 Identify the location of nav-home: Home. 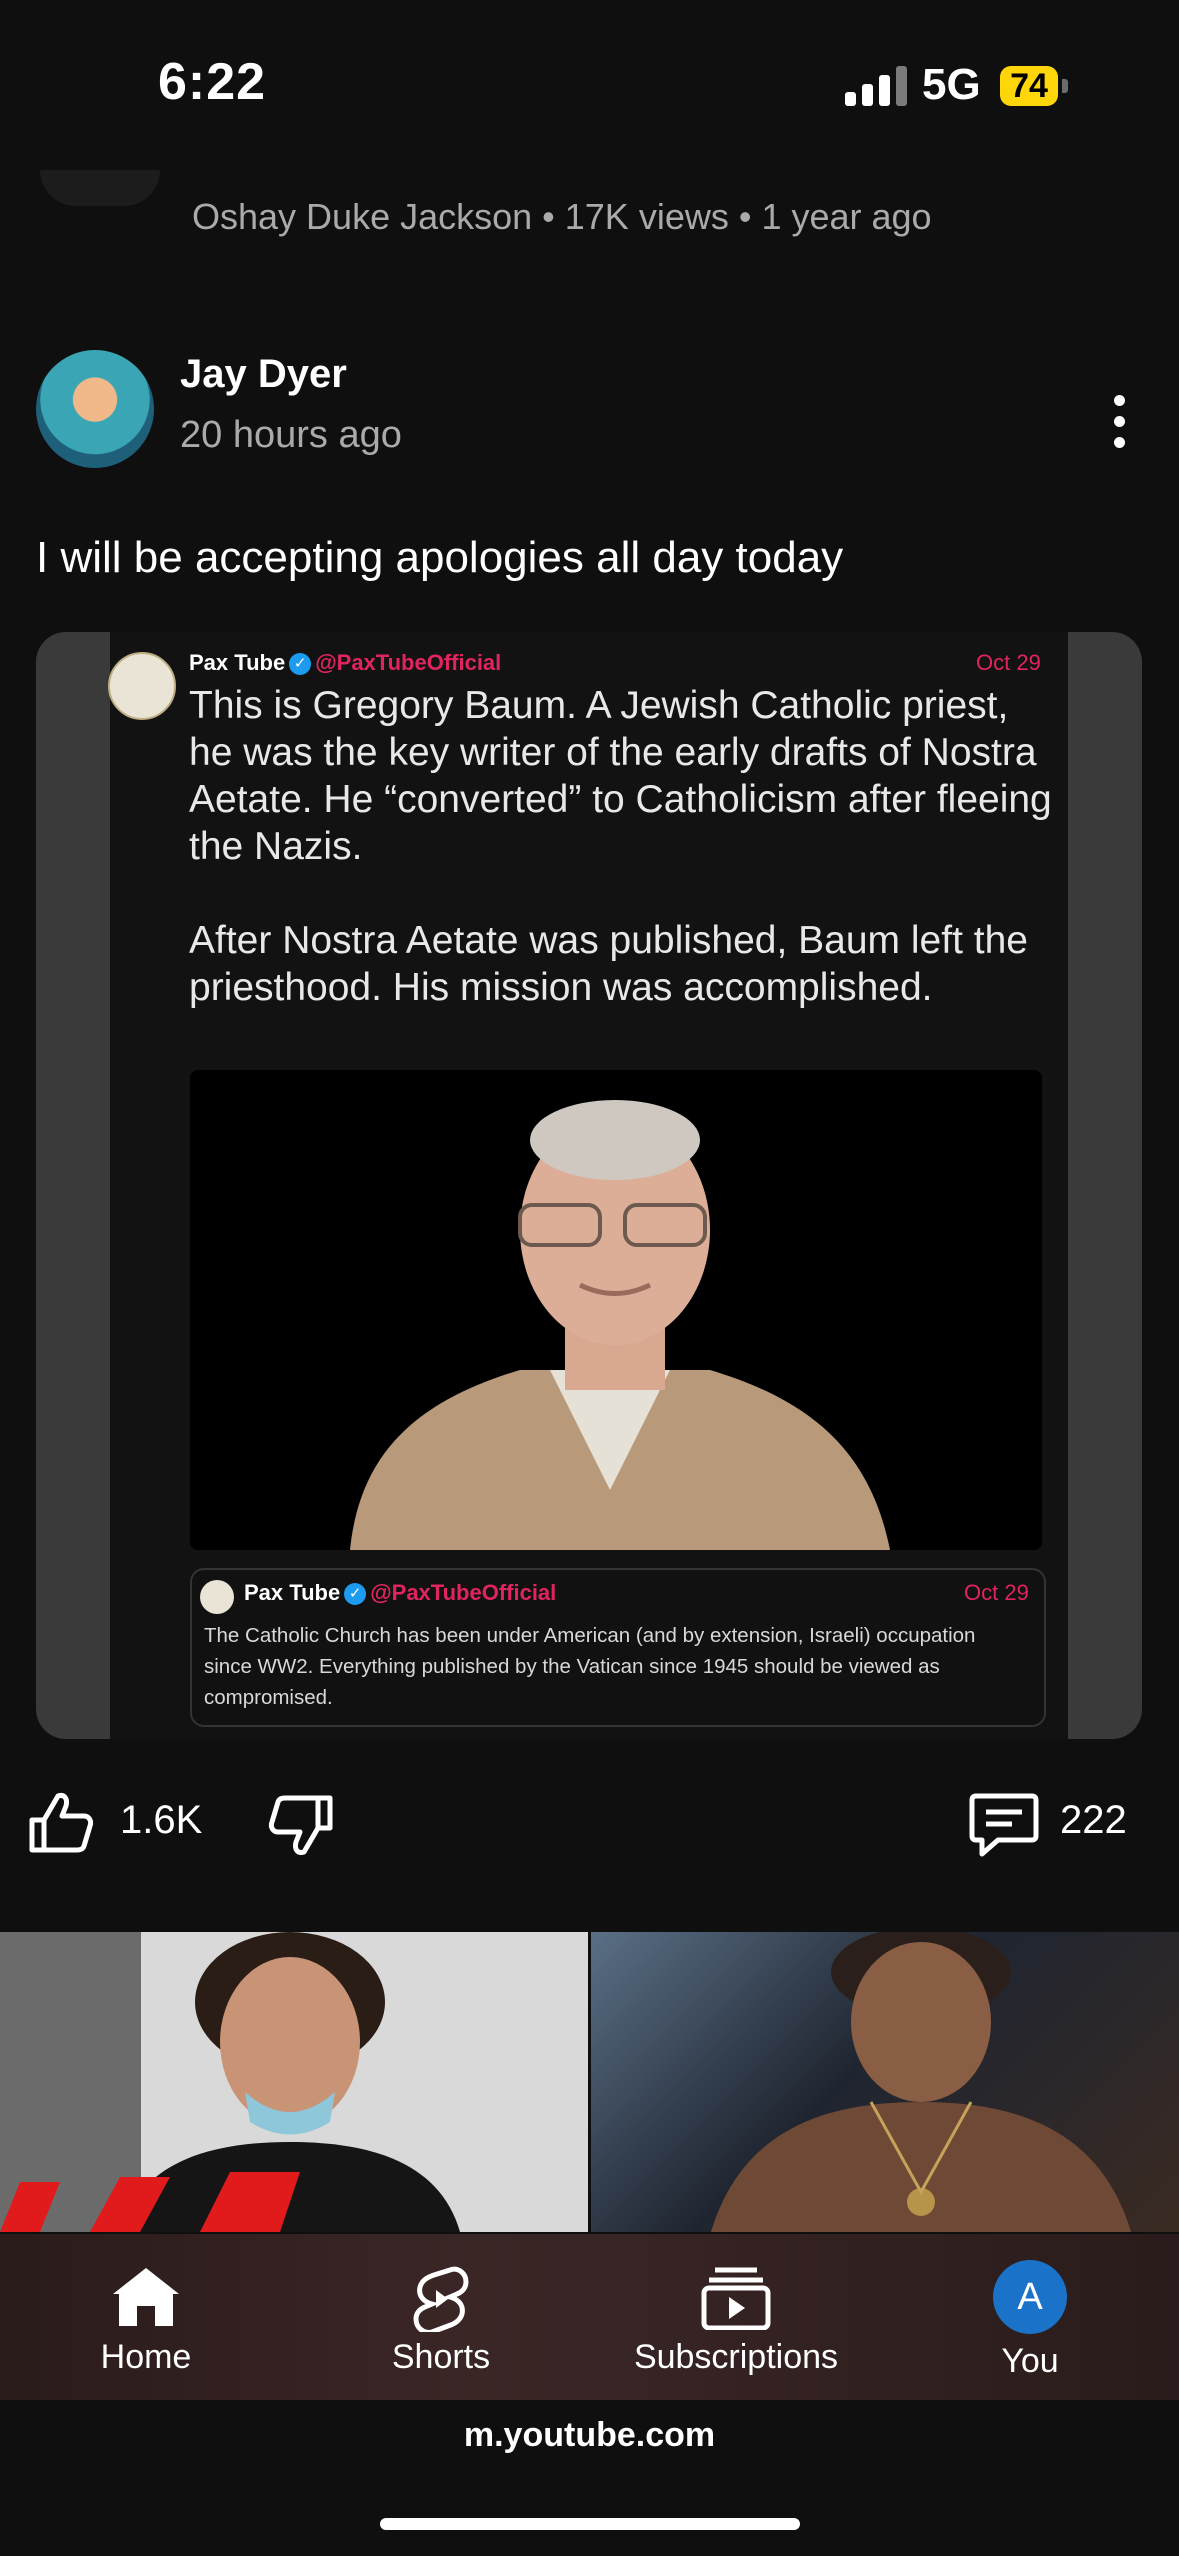
(146, 2317).